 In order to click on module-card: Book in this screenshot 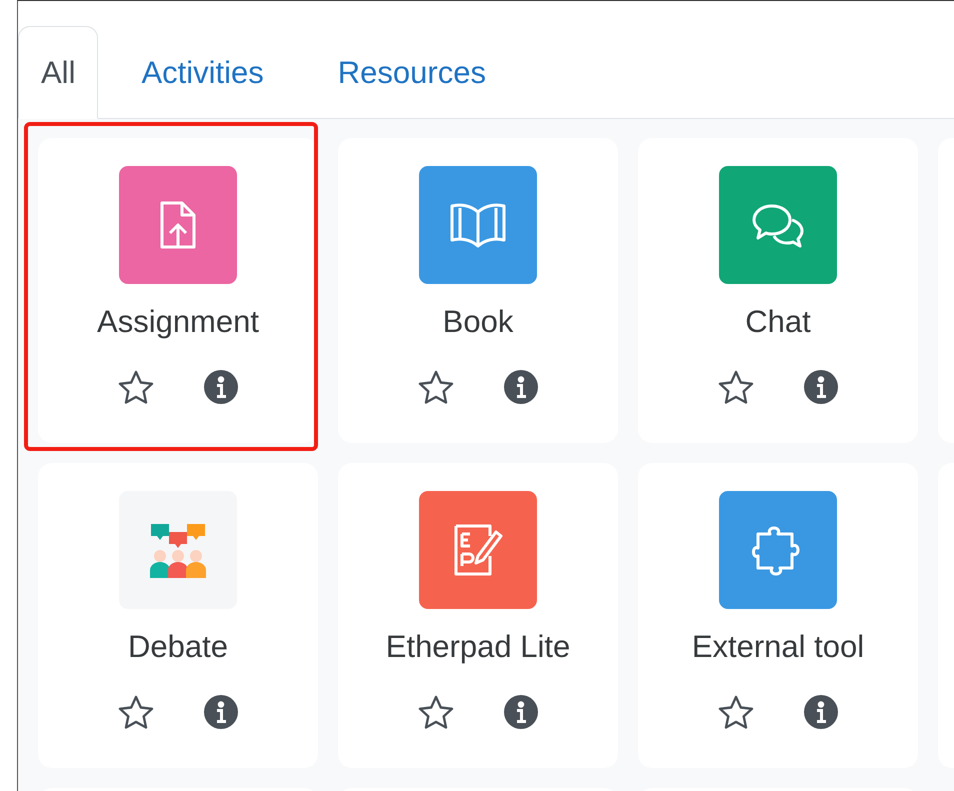, I will do `click(478, 290)`.